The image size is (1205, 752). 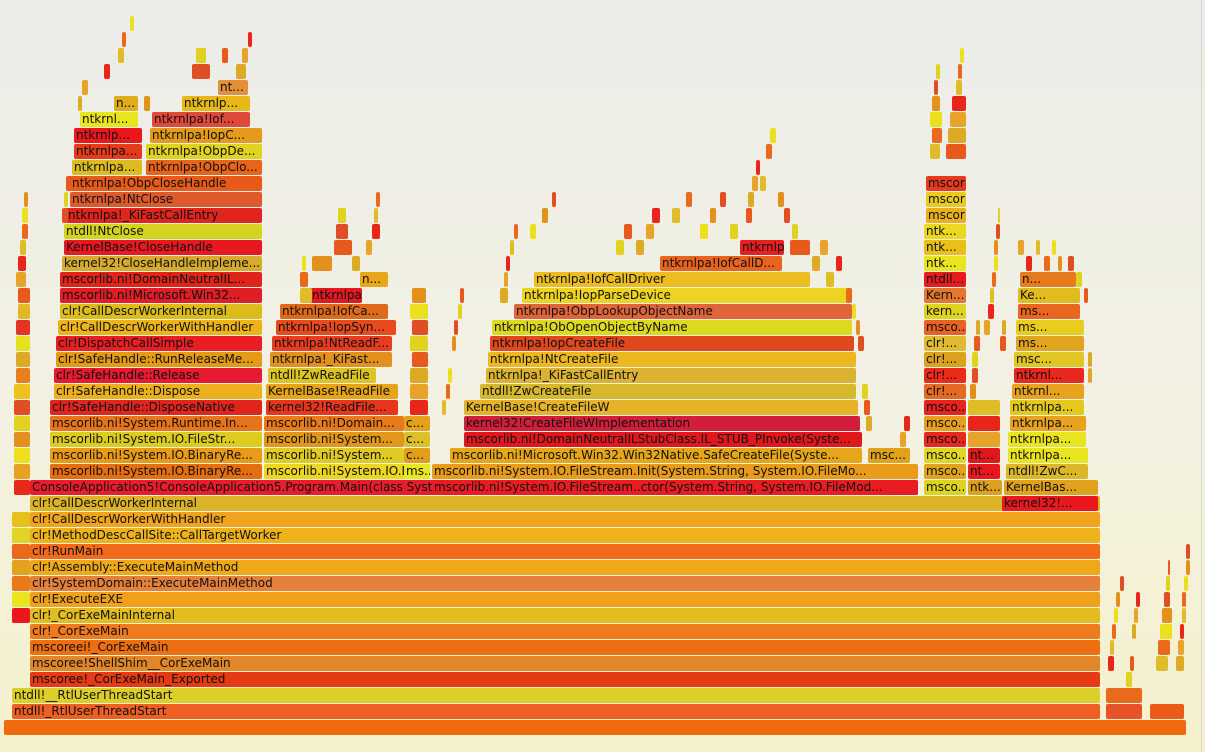 What do you see at coordinates (163, 231) in the screenshot?
I see `flame-frame: ntdll!NtClose` at bounding box center [163, 231].